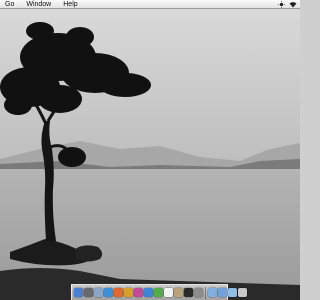 The image size is (320, 300). What do you see at coordinates (212, 292) in the screenshot?
I see `documents-folder-icon` at bounding box center [212, 292].